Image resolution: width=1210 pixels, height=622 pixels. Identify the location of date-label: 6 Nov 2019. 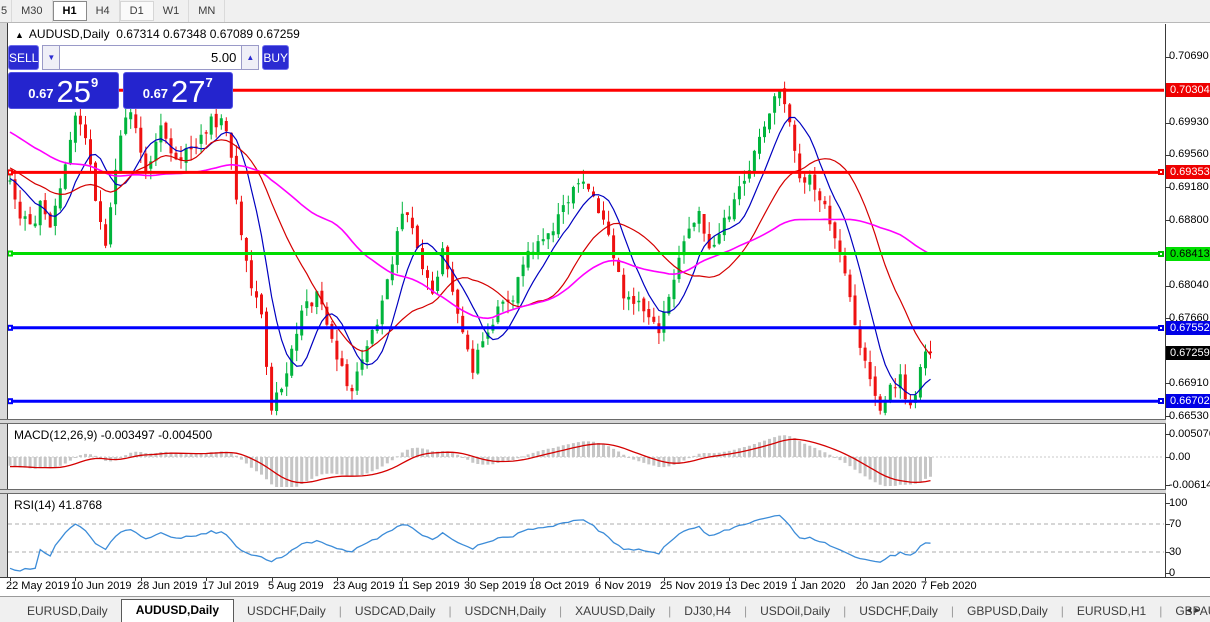
(623, 586).